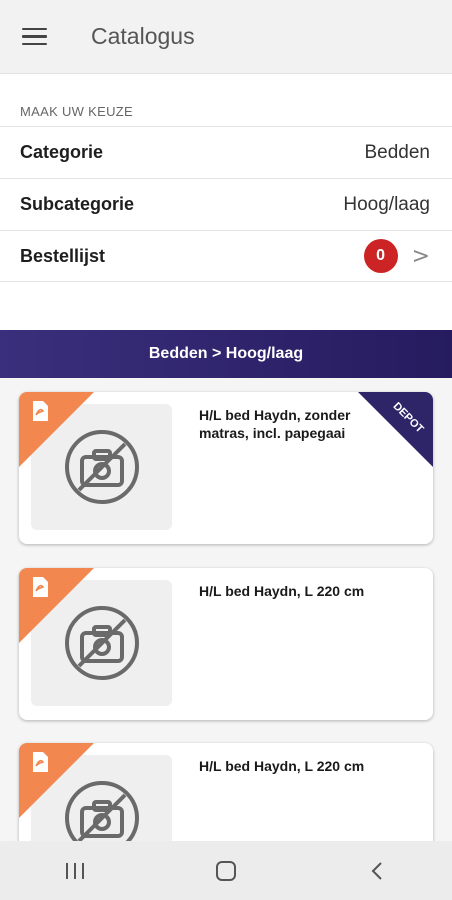  Describe the element at coordinates (62, 152) in the screenshot. I see `category-label: Categorie` at that location.